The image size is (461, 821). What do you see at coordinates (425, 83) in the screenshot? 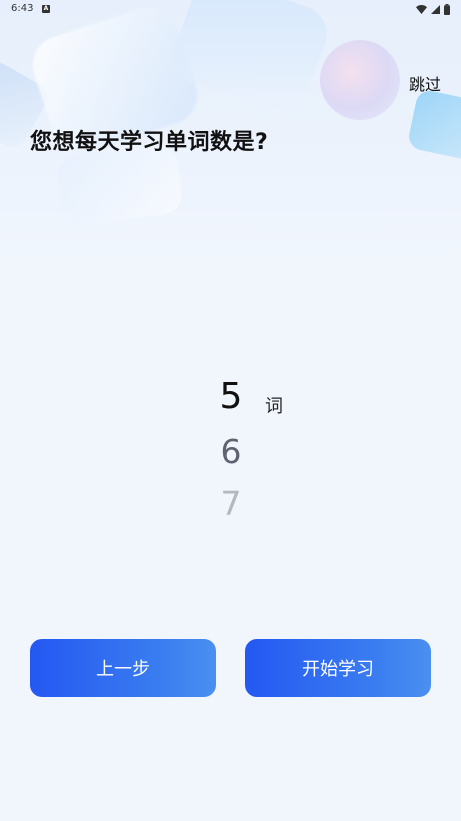
I see `skip-button: 跳过` at bounding box center [425, 83].